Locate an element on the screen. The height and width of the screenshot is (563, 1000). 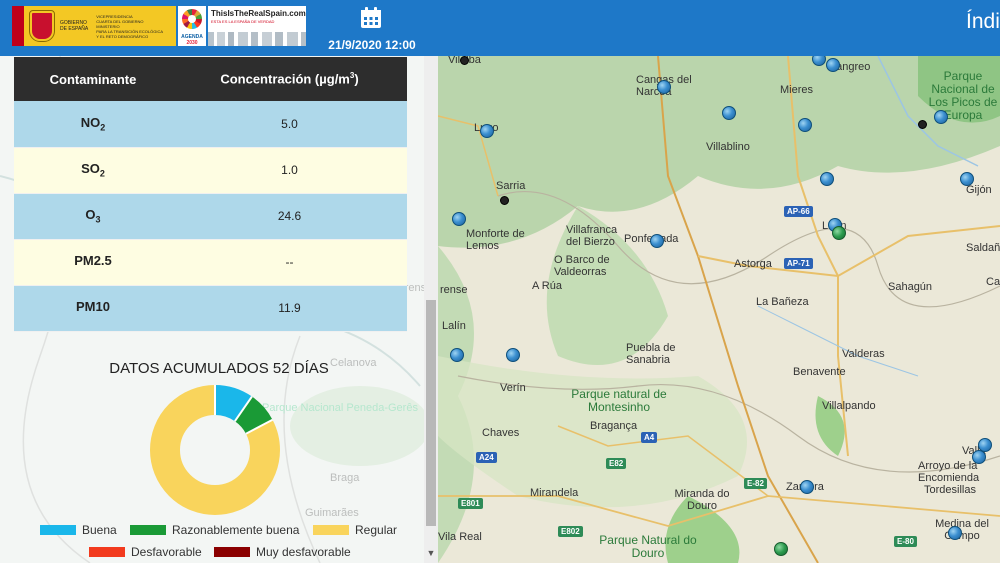
place-villalpando: Villalpando is located at coordinates (849, 406).